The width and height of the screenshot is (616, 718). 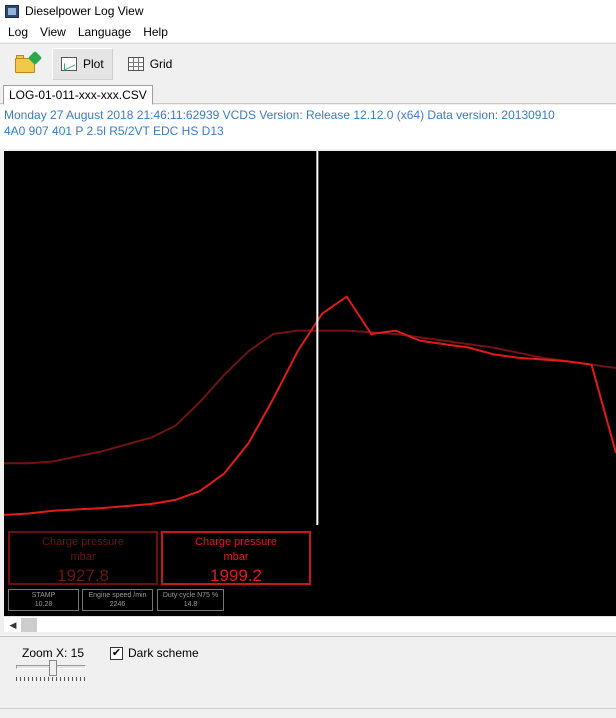 I want to click on window-title: Dieselpower Log View, so click(x=84, y=11).